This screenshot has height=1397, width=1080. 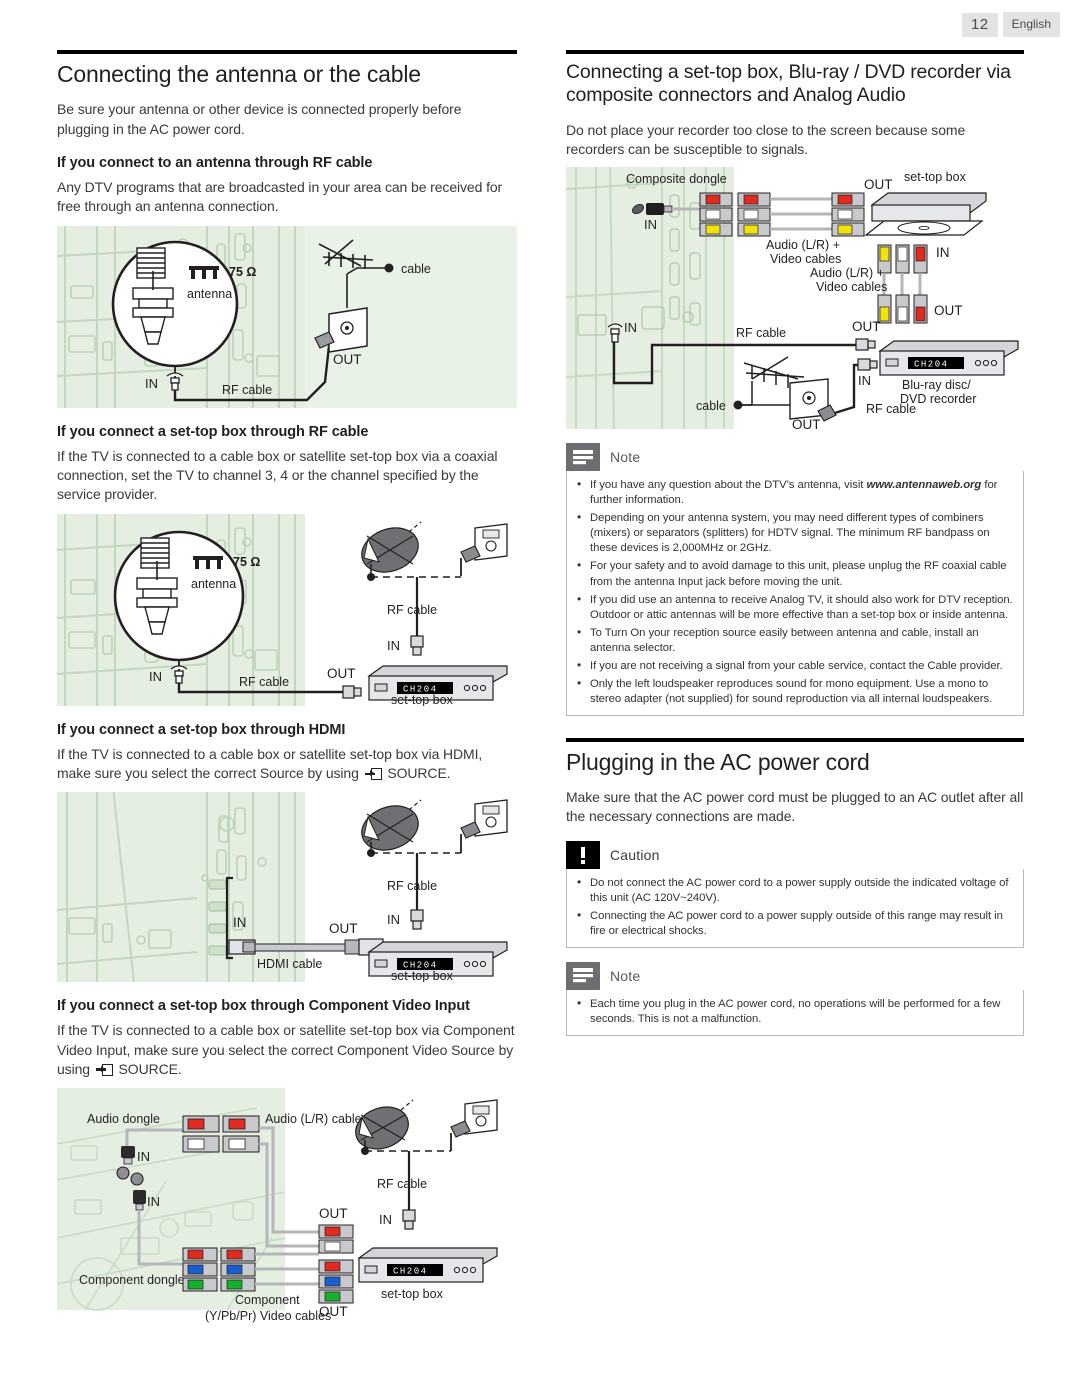 What do you see at coordinates (123, 1119) in the screenshot?
I see `svg-text: Audio dongle` at bounding box center [123, 1119].